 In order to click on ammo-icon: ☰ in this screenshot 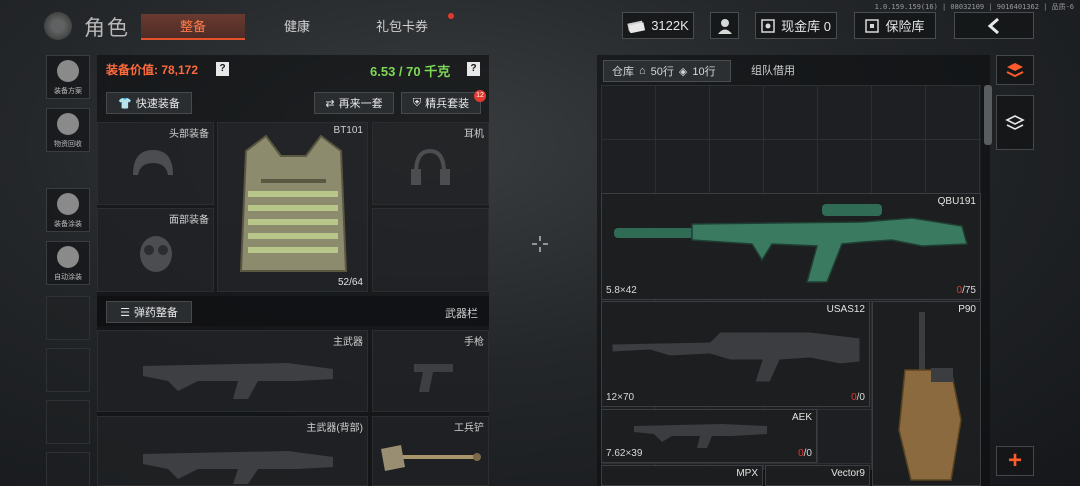, I will do `click(125, 312)`.